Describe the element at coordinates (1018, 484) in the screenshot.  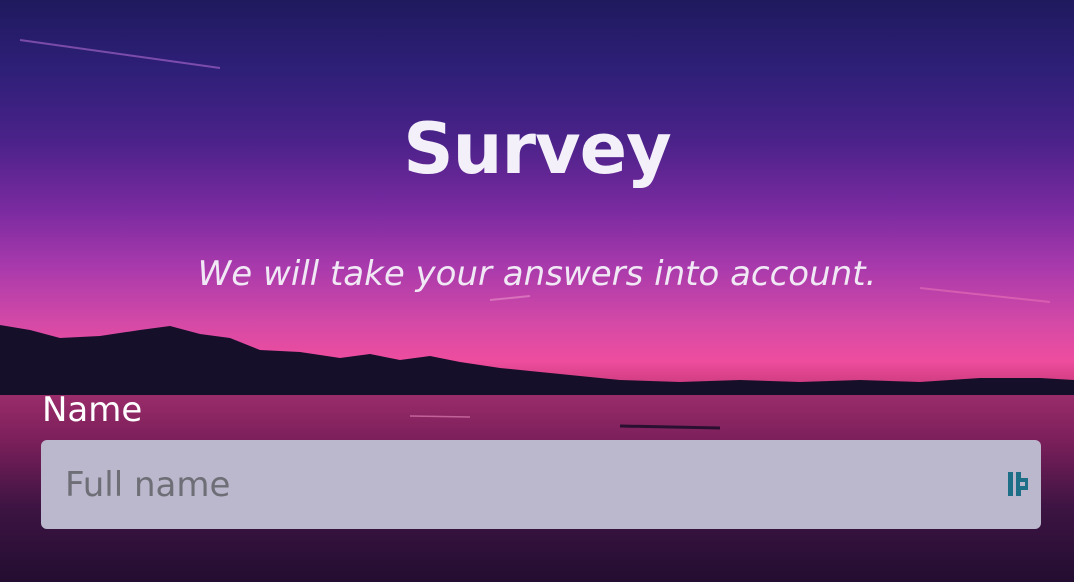
I see `password-manager-icon` at that location.